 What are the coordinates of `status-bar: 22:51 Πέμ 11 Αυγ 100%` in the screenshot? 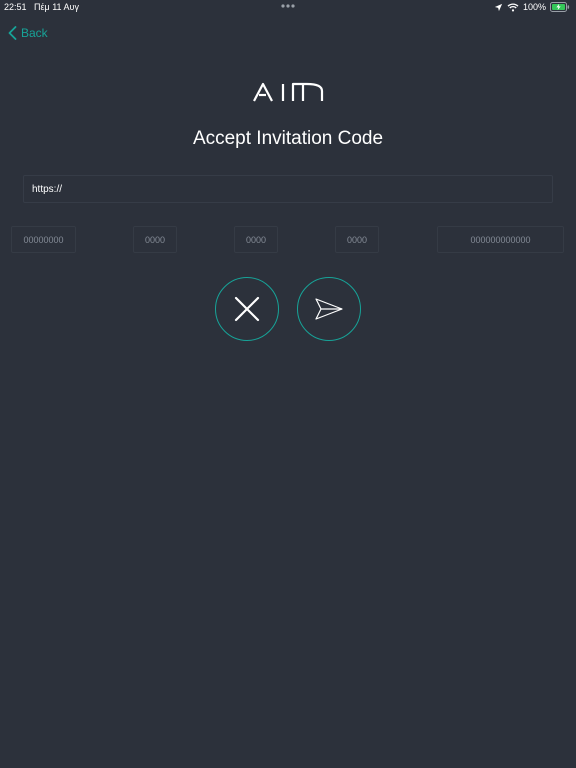 It's located at (288, 8).